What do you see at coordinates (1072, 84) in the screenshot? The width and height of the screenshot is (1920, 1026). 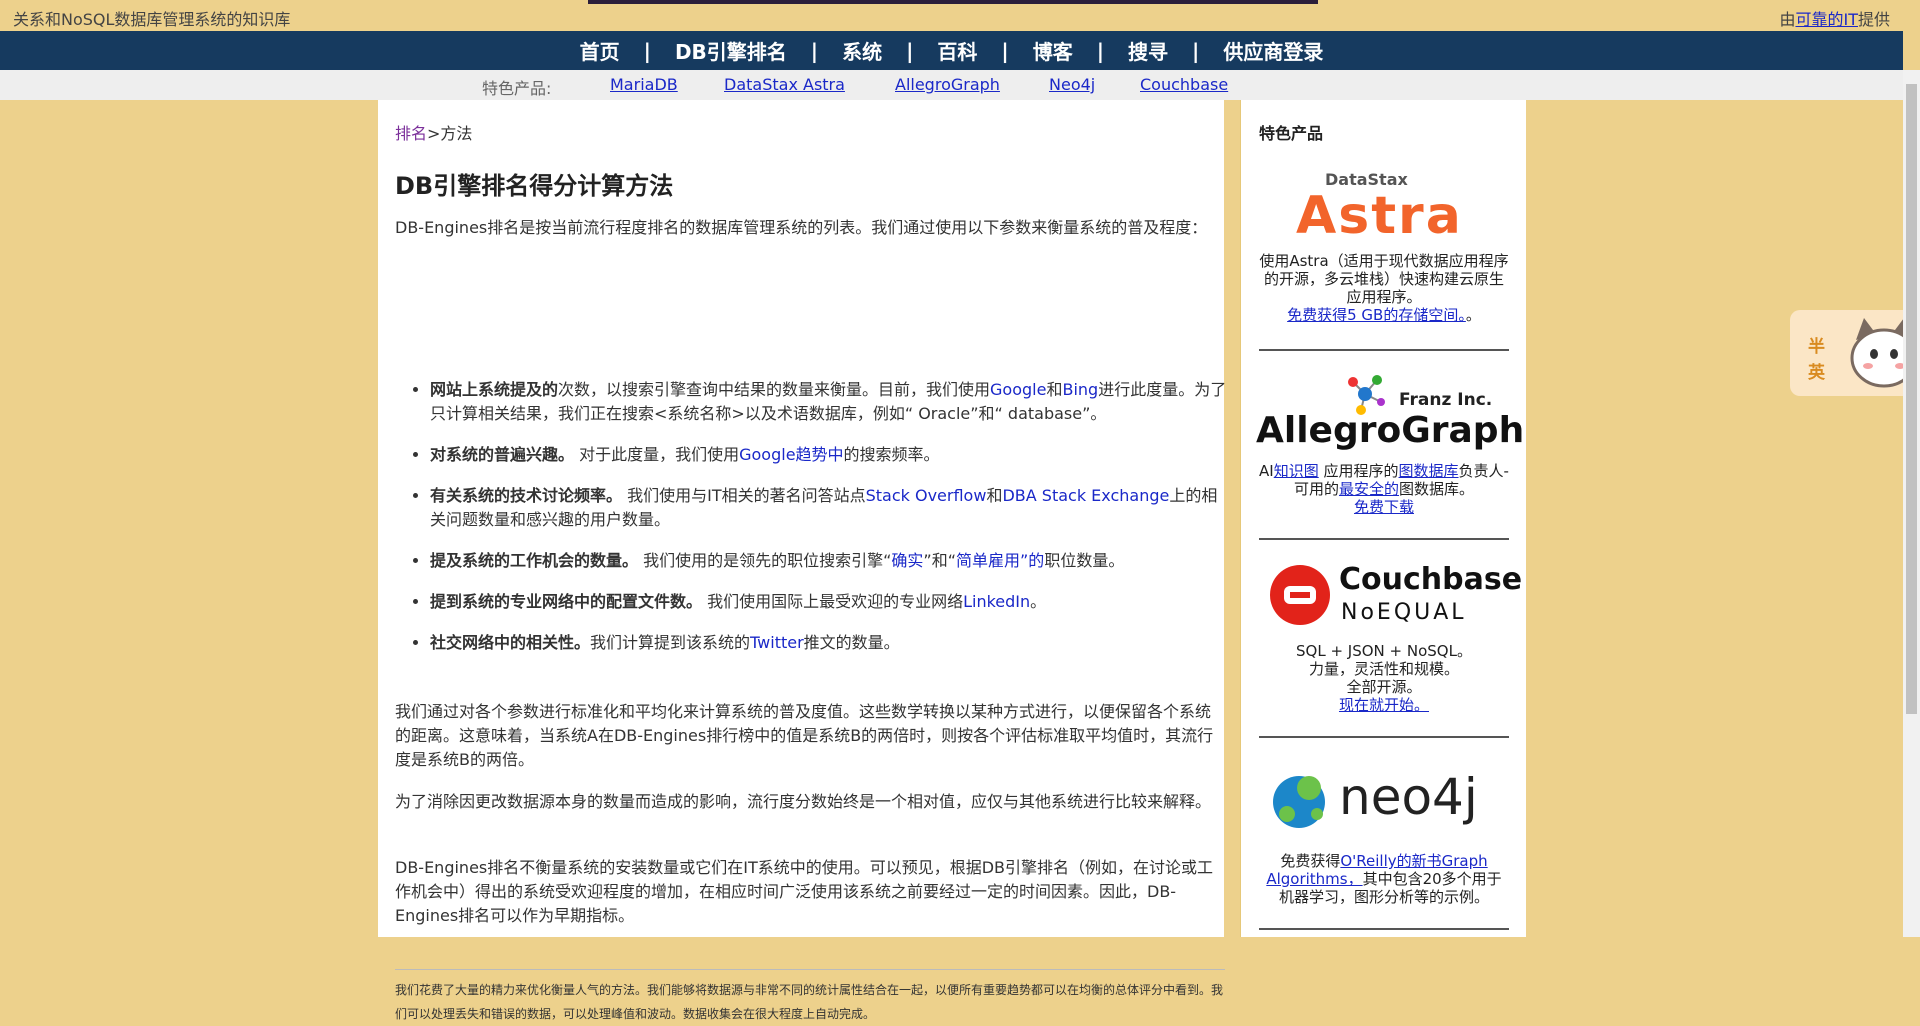 I see `featured-link-neo4j: Neo4j` at bounding box center [1072, 84].